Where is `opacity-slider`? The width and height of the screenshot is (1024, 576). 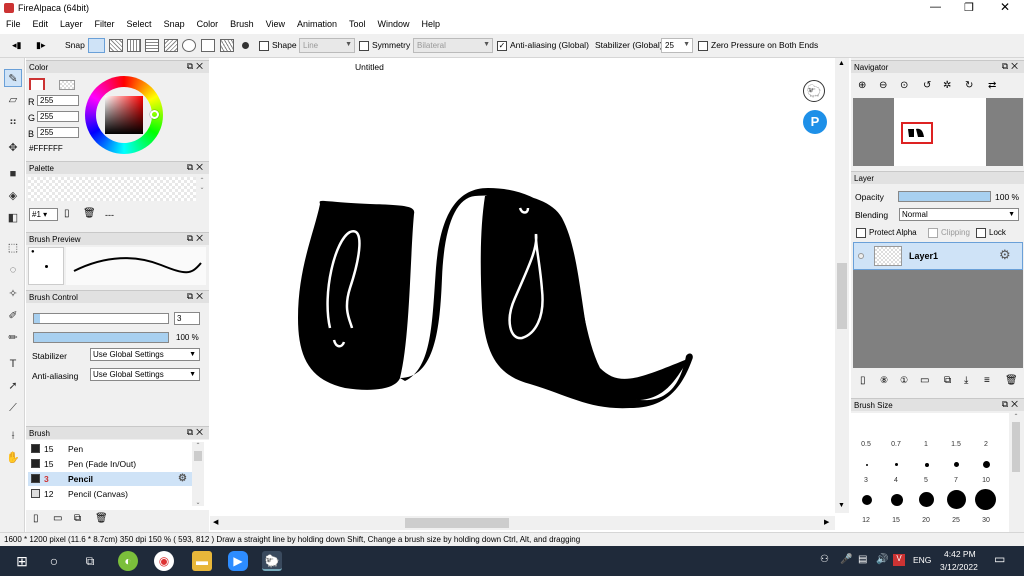
opacity-slider is located at coordinates (101, 337).